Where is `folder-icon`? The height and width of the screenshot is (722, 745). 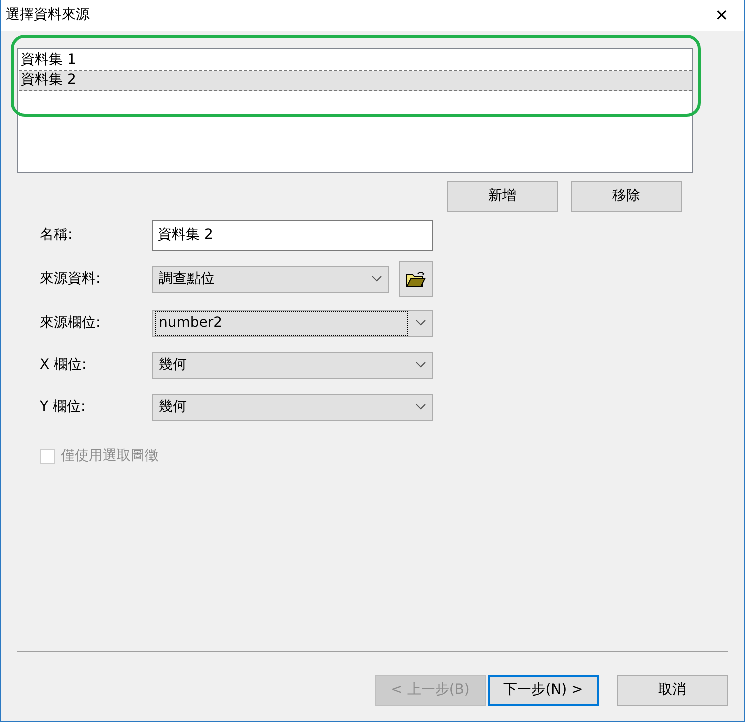
folder-icon is located at coordinates (416, 279).